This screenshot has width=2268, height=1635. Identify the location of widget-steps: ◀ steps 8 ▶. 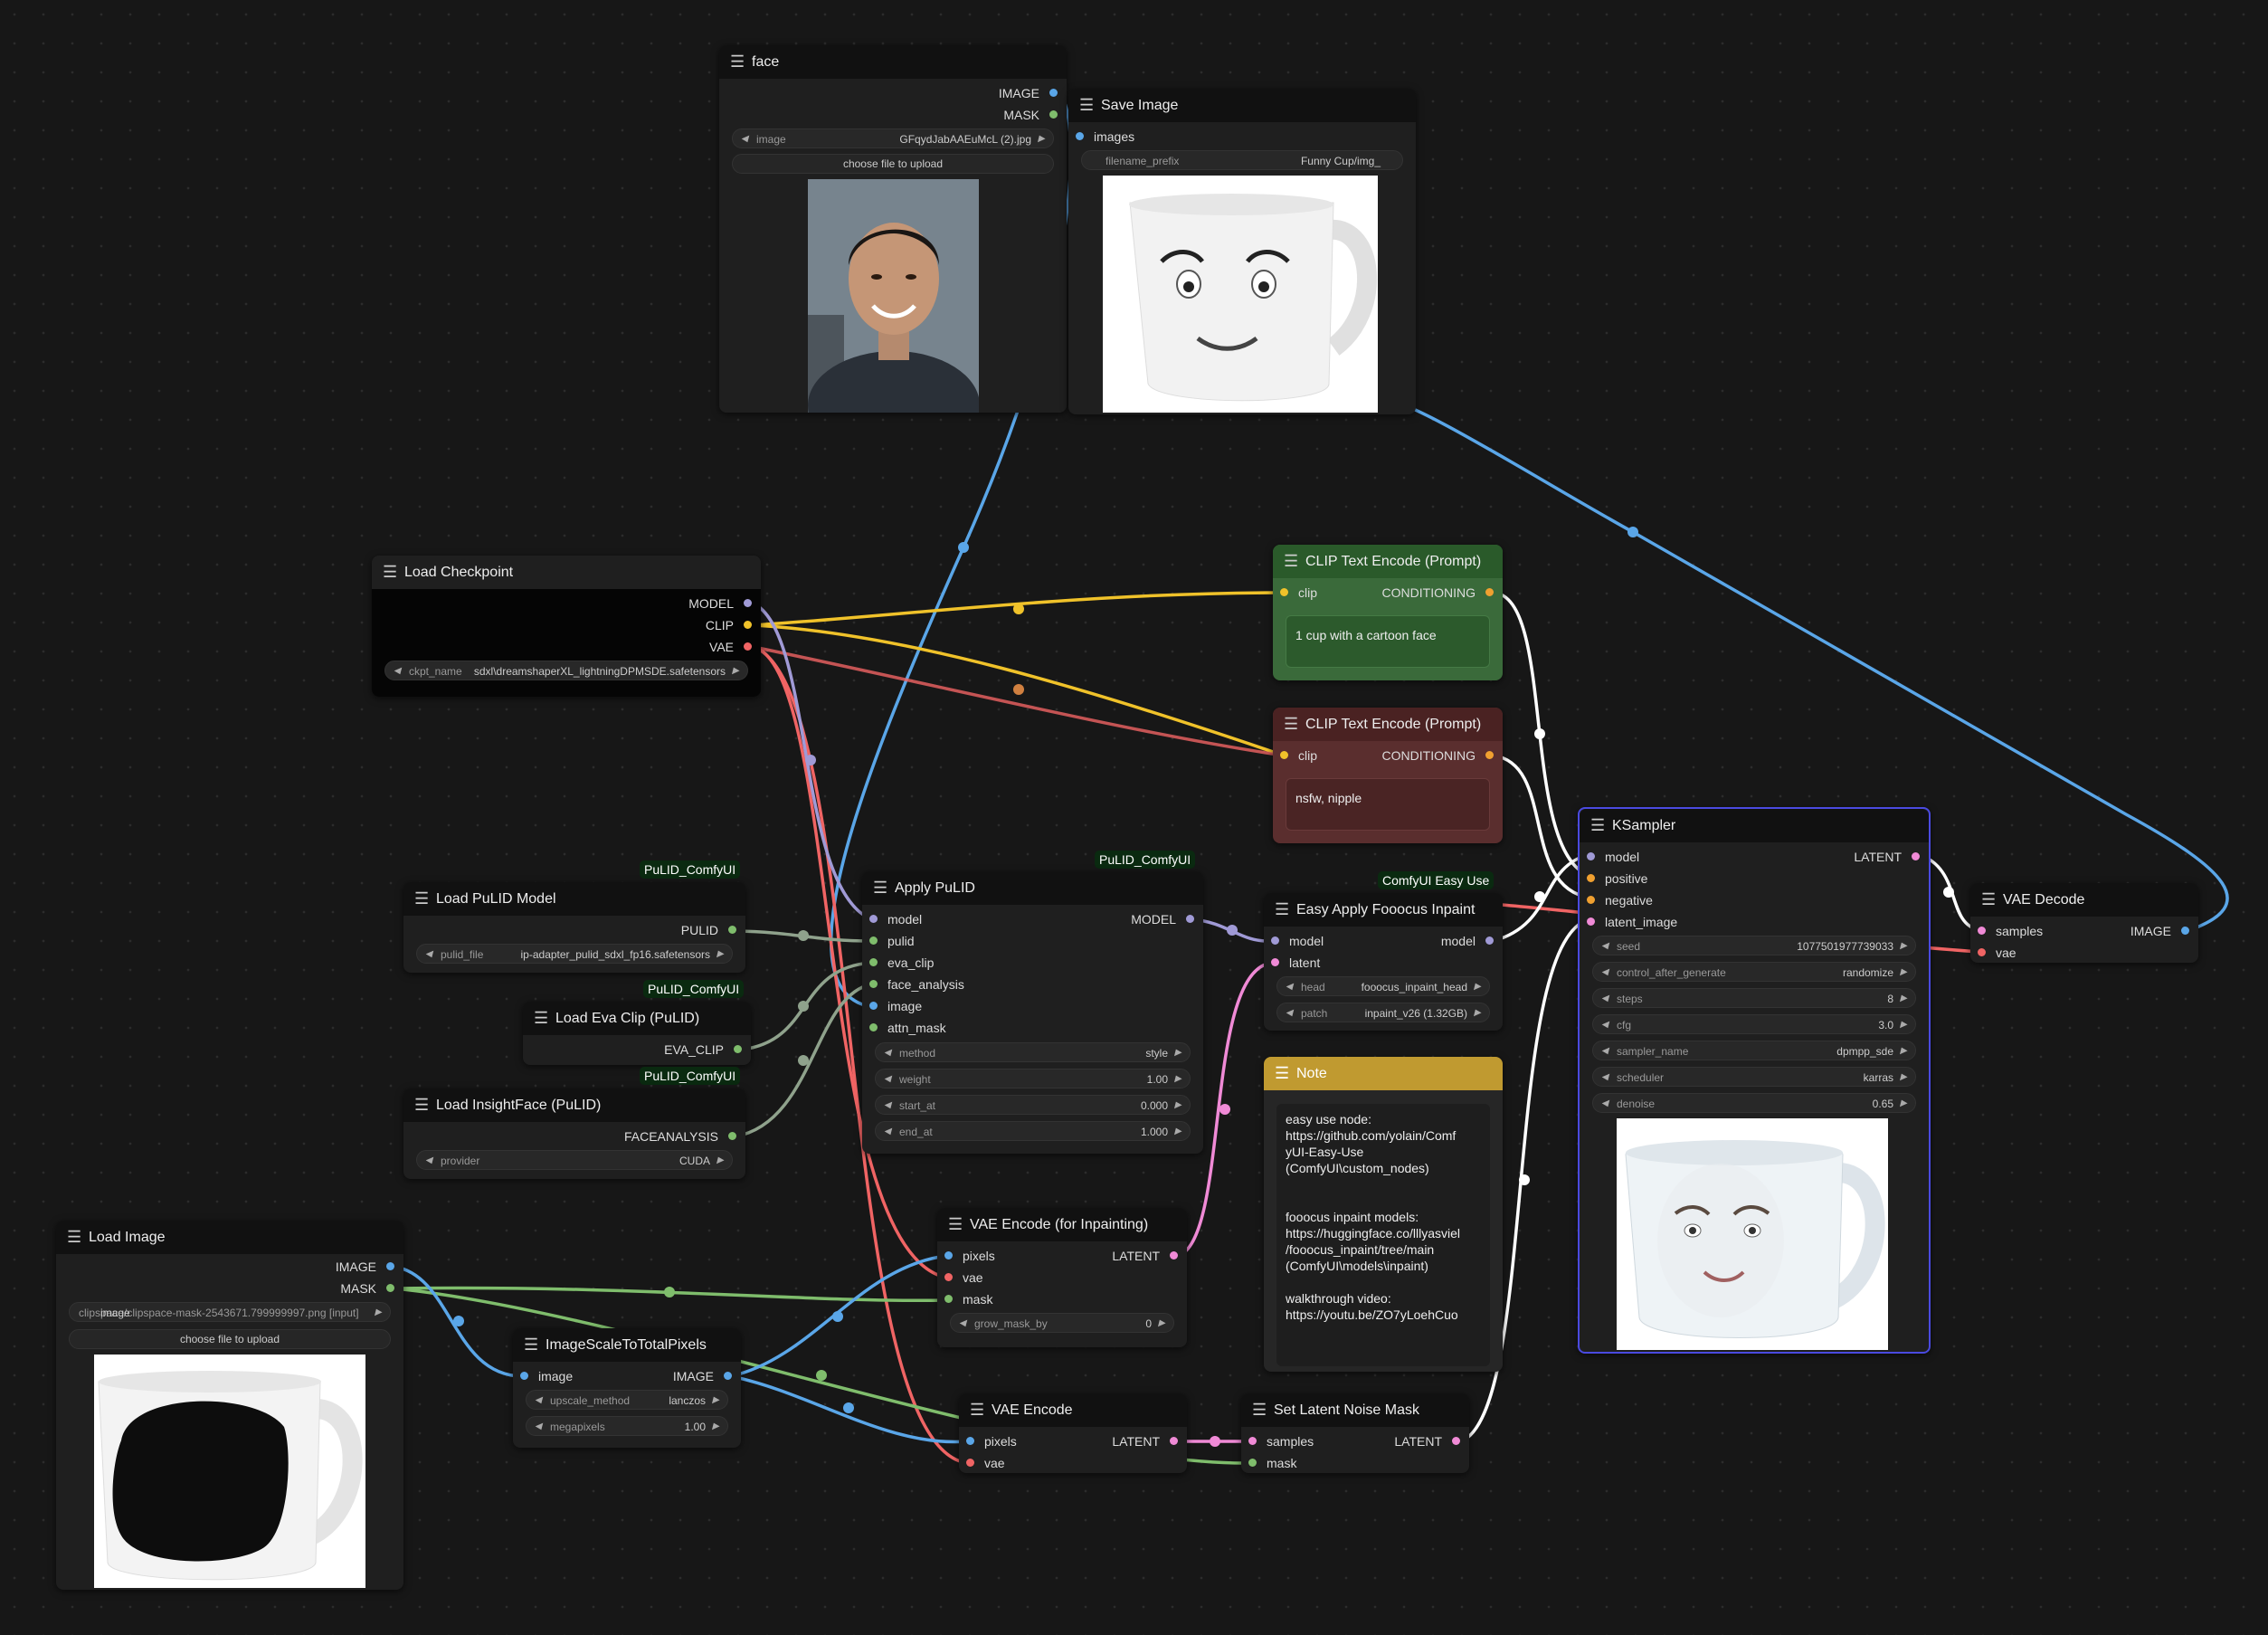
(1754, 998).